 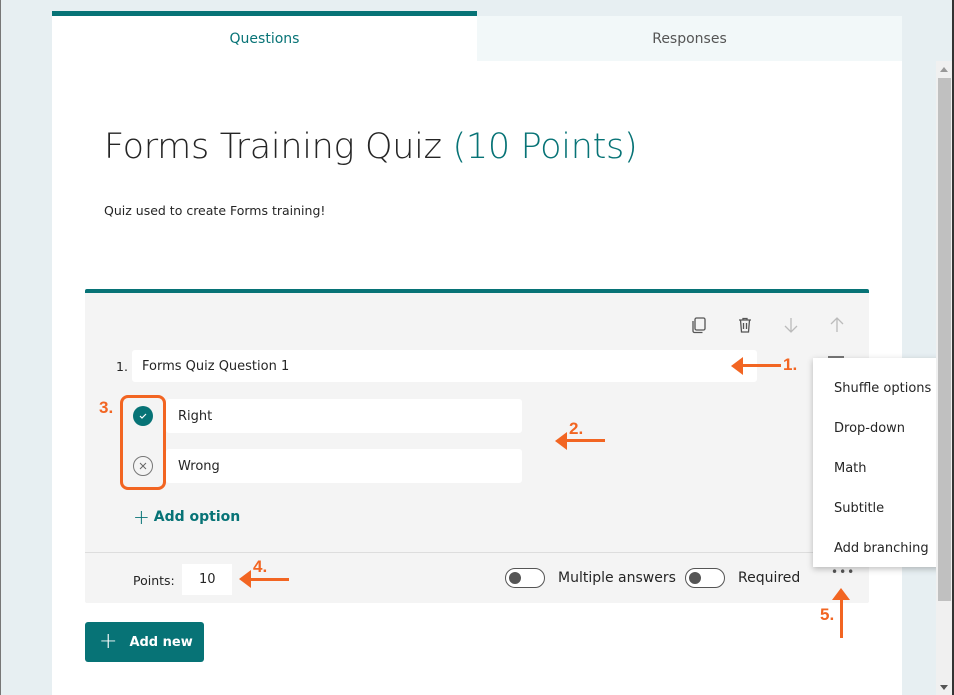 I want to click on add-option-button: + Add option, so click(x=187, y=517).